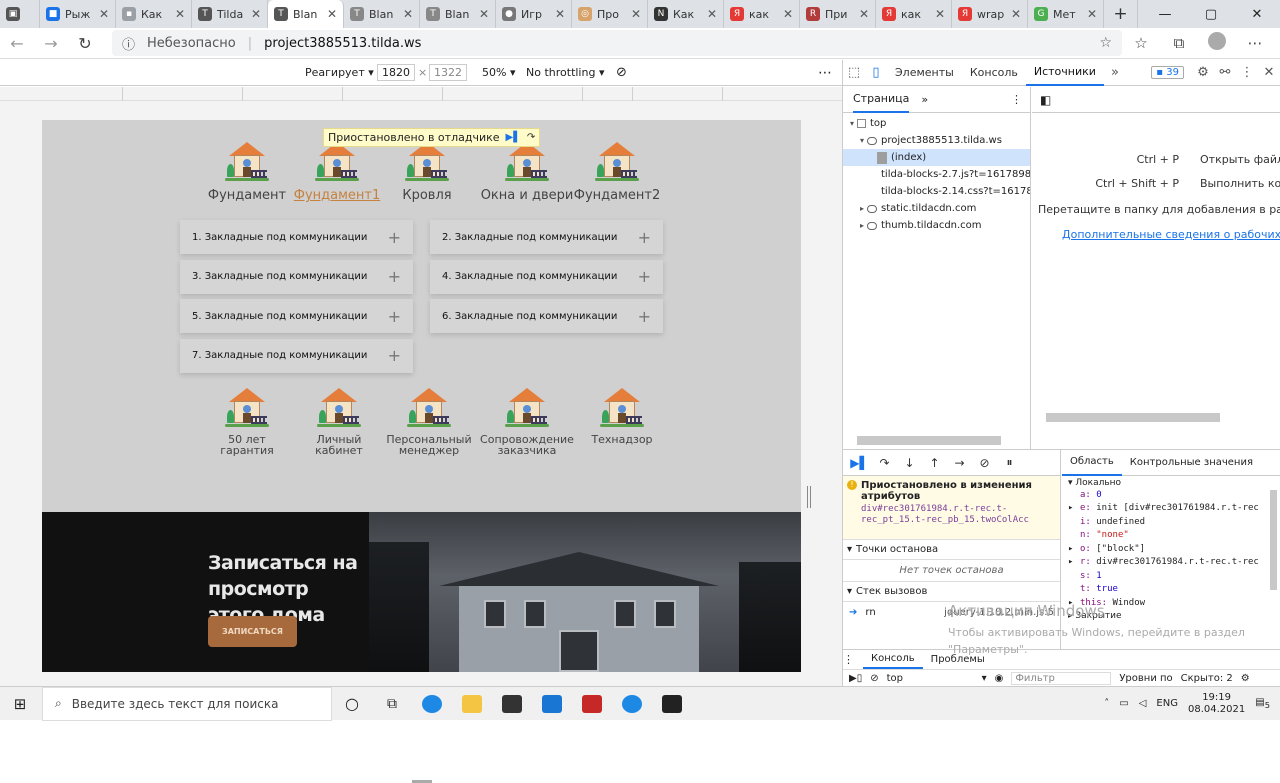 The width and height of the screenshot is (1280, 783). I want to click on tree-static: ▸ static.tildacdn.com, so click(936, 208).